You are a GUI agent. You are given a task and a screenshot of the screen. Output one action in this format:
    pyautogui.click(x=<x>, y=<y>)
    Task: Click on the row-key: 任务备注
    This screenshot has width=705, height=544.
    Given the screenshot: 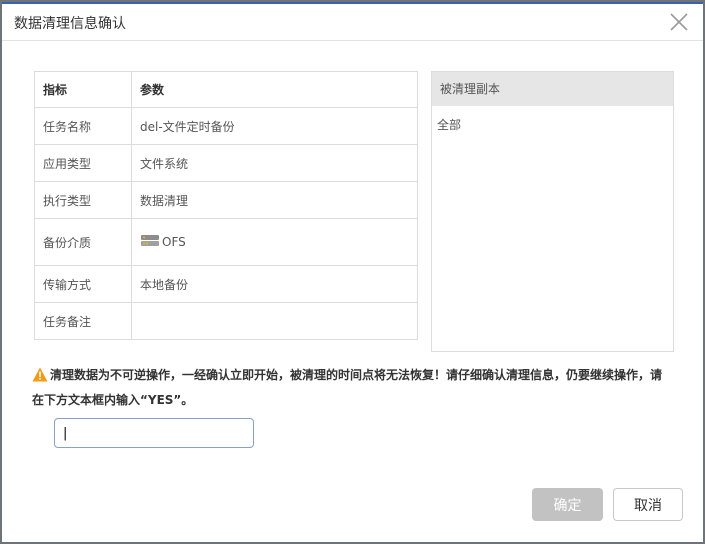 What is the action you would take?
    pyautogui.click(x=83, y=321)
    